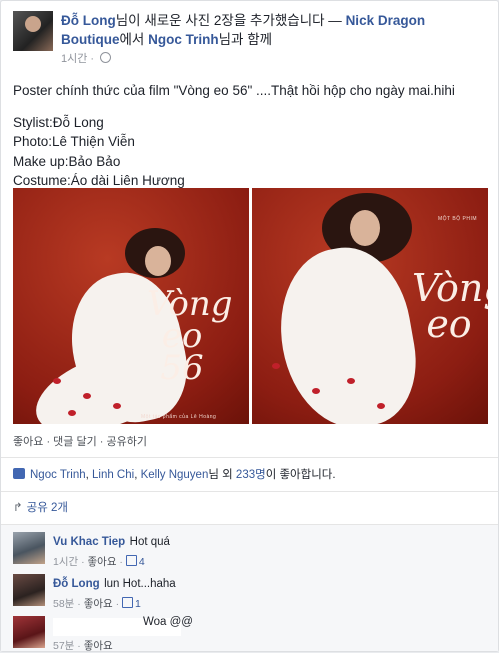  Describe the element at coordinates (113, 475) in the screenshot. I see `liker-link: Linh Chi` at that location.